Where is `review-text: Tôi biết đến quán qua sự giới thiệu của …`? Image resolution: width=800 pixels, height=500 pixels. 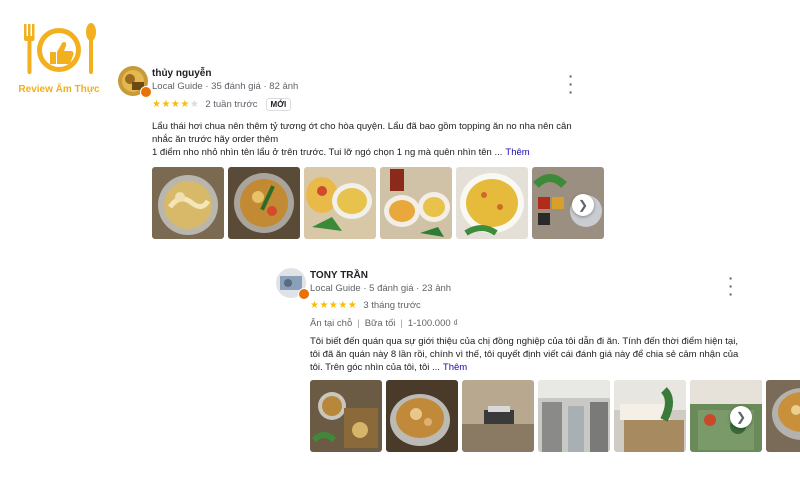
review-text: Tôi biết đến quán qua sự giới thiệu của … is located at coordinates (536, 354).